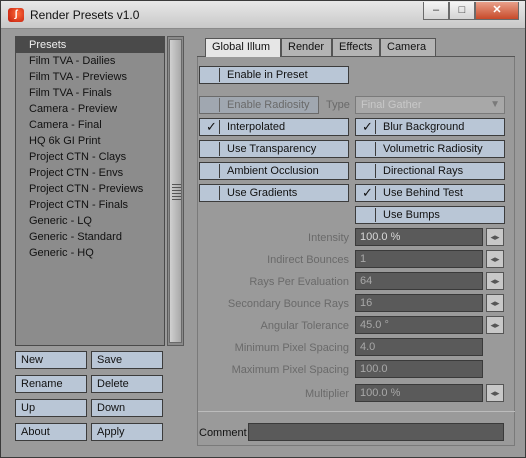  Describe the element at coordinates (90, 77) in the screenshot. I see `list-item: Film TVA - Previews` at that location.